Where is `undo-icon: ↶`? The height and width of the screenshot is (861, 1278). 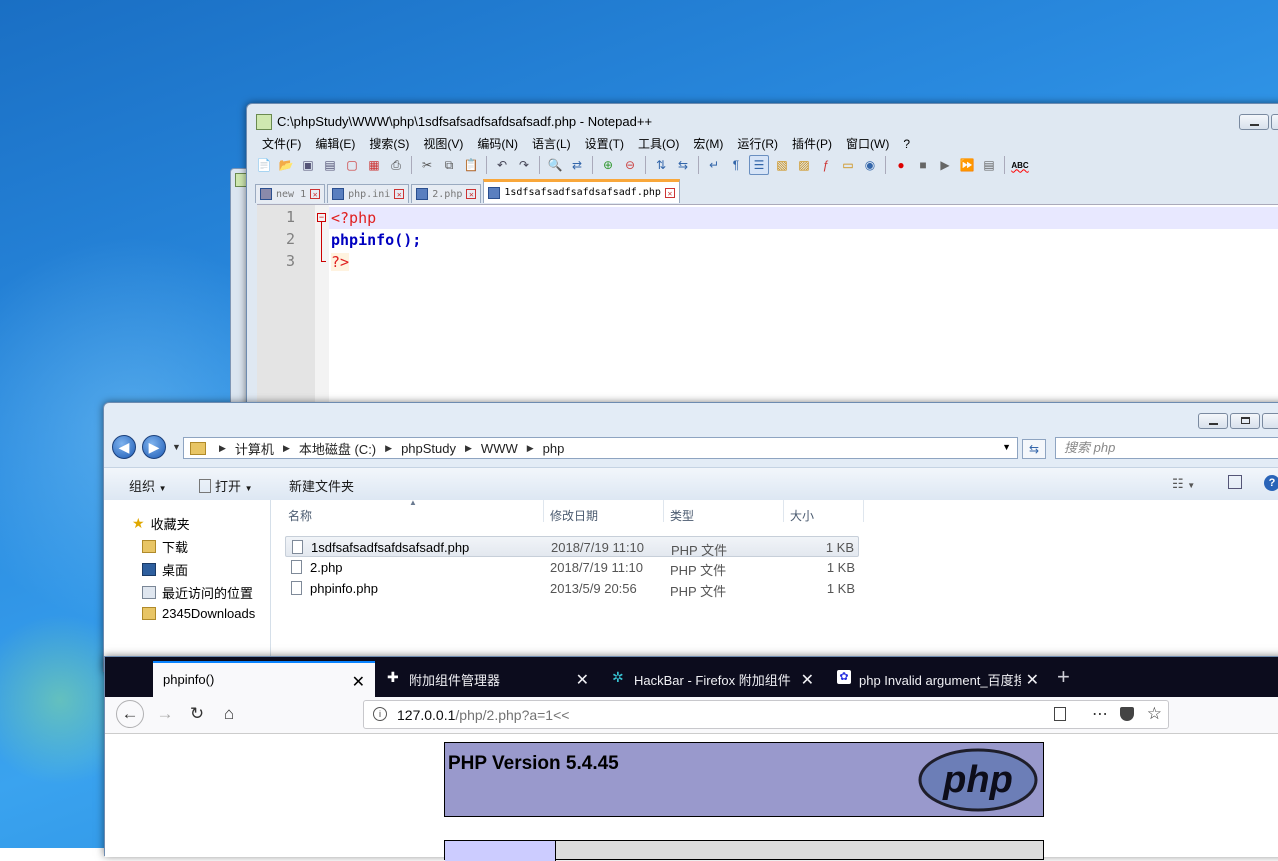
undo-icon: ↶ is located at coordinates (502, 165).